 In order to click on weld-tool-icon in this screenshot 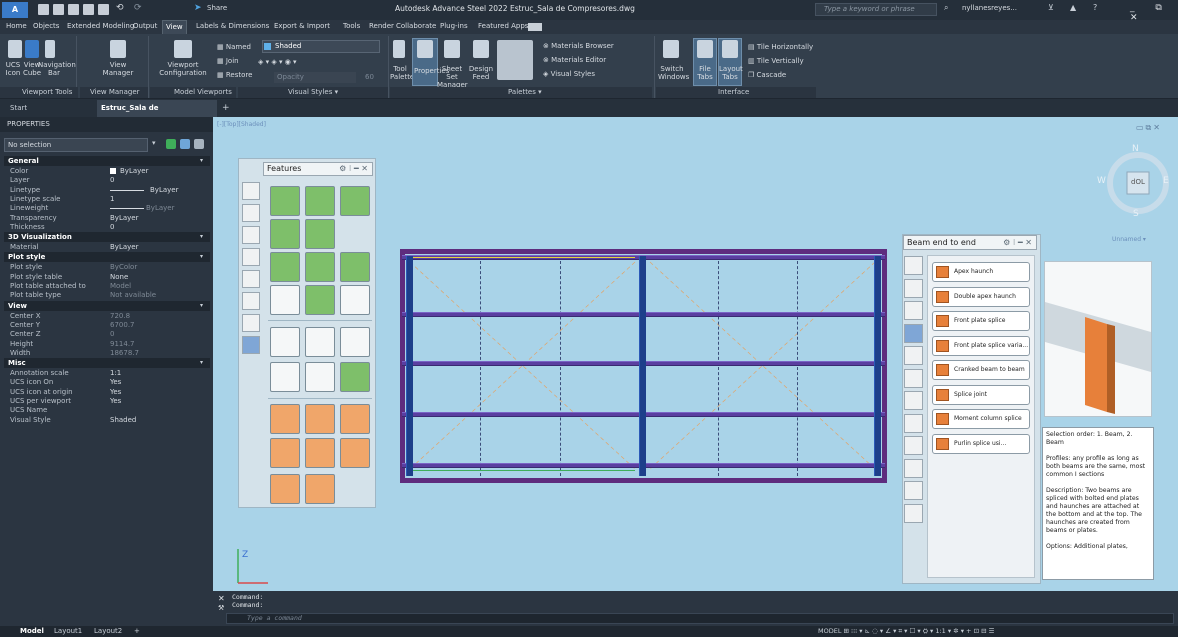, I will do `click(251, 213)`.